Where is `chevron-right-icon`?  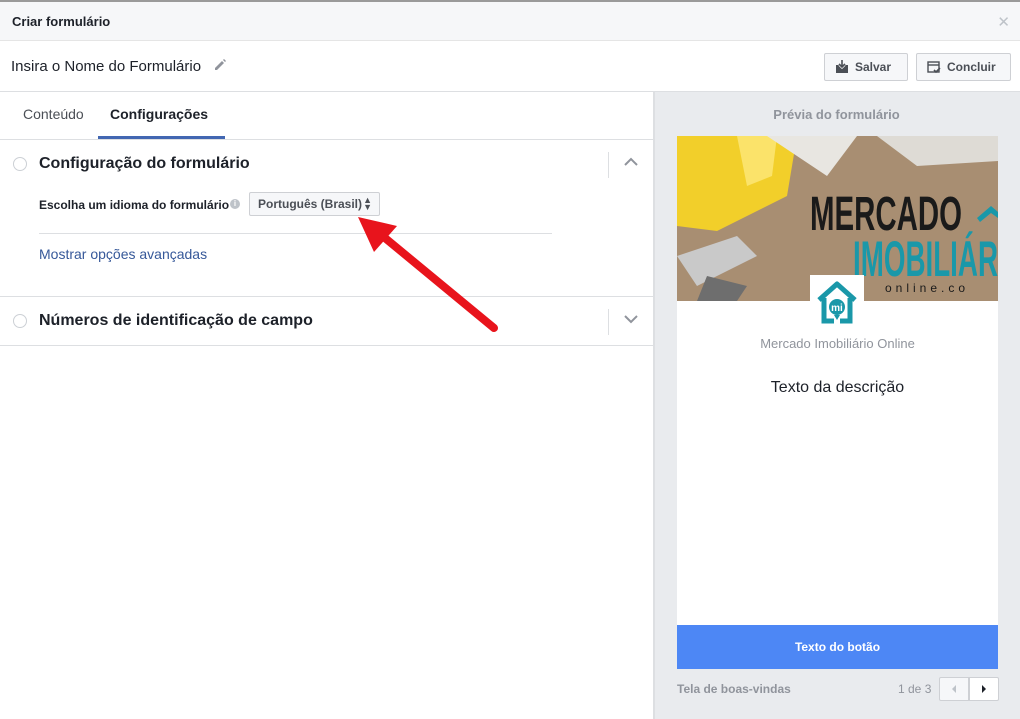
chevron-right-icon is located at coordinates (984, 689).